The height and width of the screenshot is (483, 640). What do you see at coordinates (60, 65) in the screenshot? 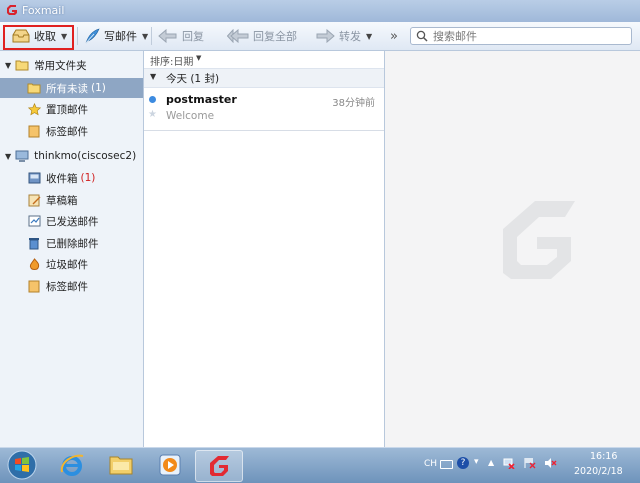
I see `folder-group-common-label: 常用文件夹` at bounding box center [60, 65].